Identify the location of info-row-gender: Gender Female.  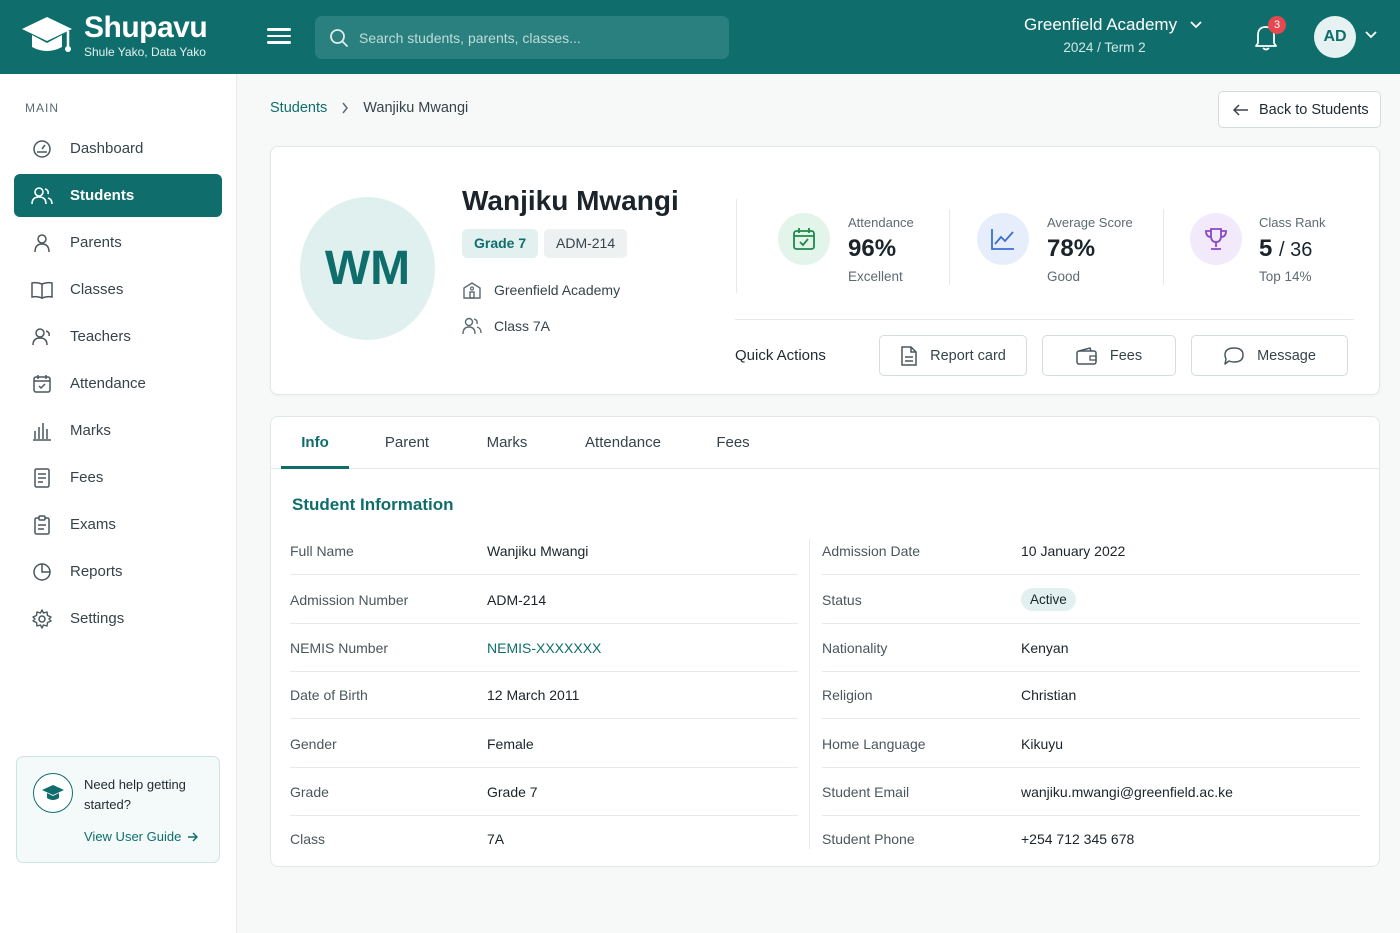
(544, 744).